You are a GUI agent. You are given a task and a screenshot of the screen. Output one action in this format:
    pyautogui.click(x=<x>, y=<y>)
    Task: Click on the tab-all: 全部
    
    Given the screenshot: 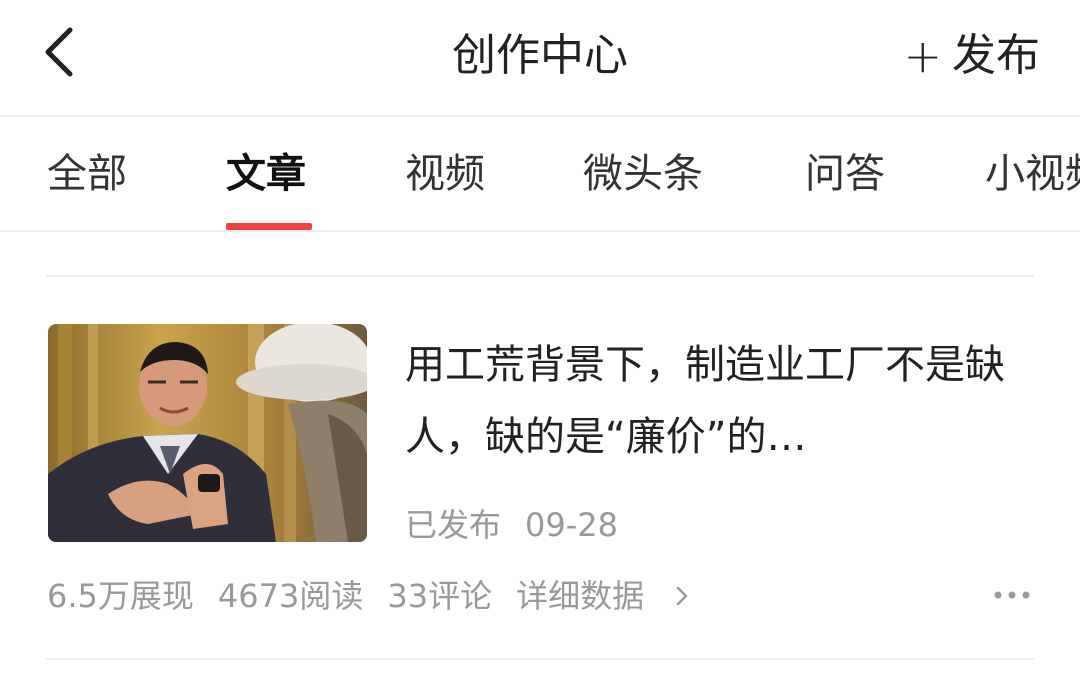 What is the action you would take?
    pyautogui.click(x=87, y=174)
    